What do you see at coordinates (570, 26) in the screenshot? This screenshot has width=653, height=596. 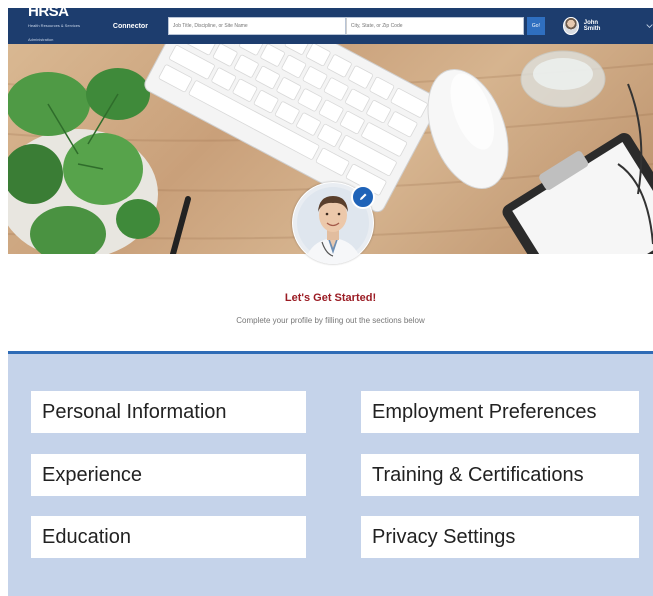 I see `avatar` at bounding box center [570, 26].